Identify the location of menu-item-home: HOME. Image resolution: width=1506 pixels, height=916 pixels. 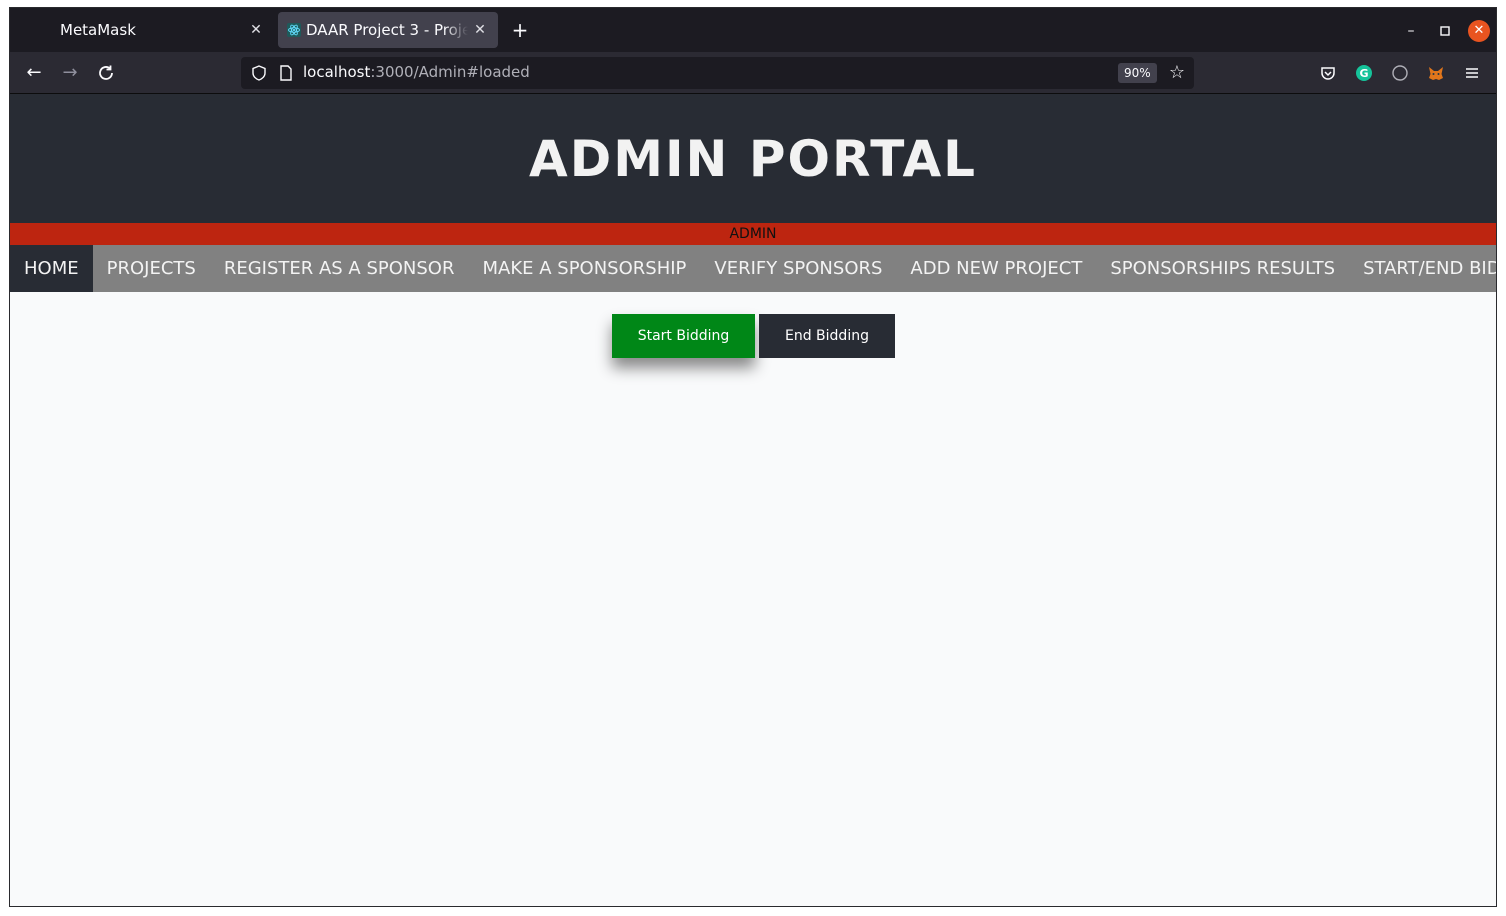
(51, 268).